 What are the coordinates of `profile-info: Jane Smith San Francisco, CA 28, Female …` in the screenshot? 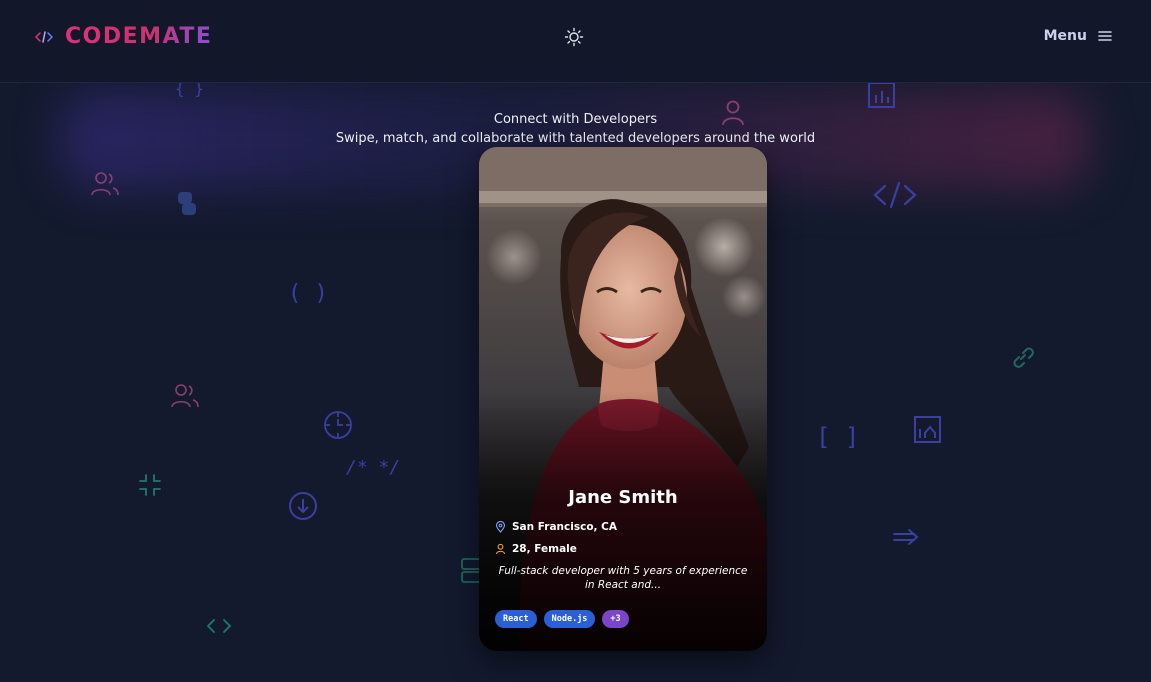 It's located at (623, 557).